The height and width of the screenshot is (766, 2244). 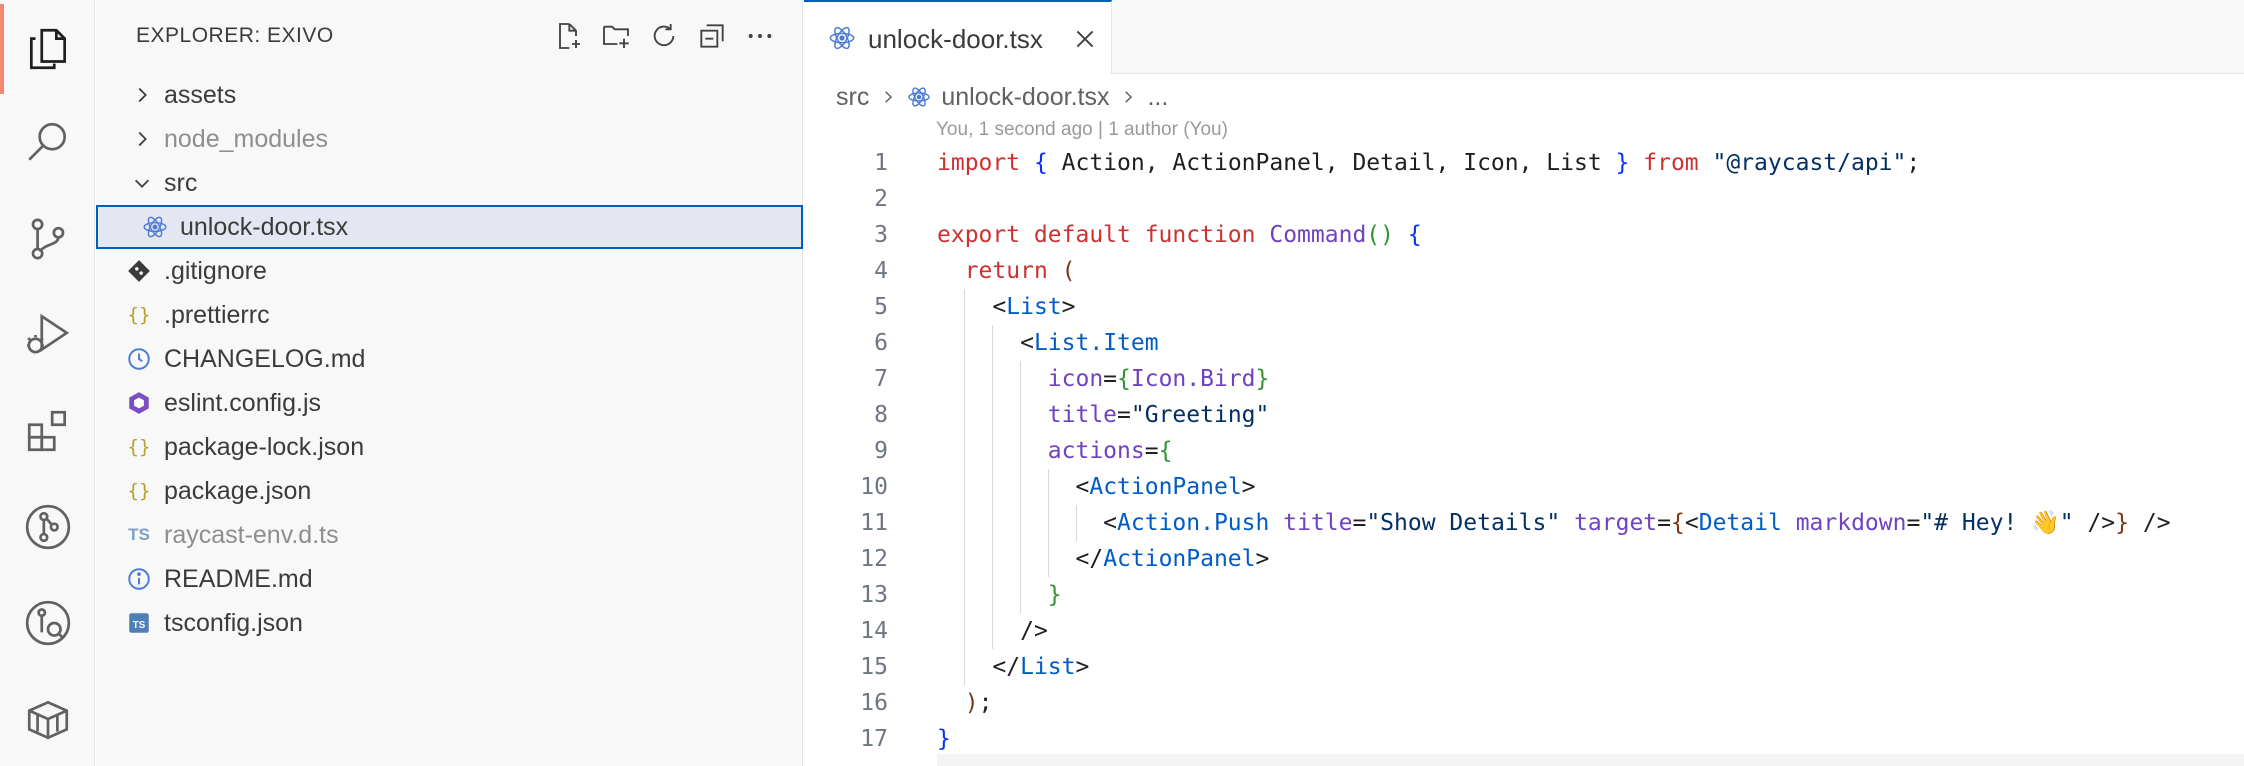 What do you see at coordinates (664, 36) in the screenshot?
I see `refresh-button` at bounding box center [664, 36].